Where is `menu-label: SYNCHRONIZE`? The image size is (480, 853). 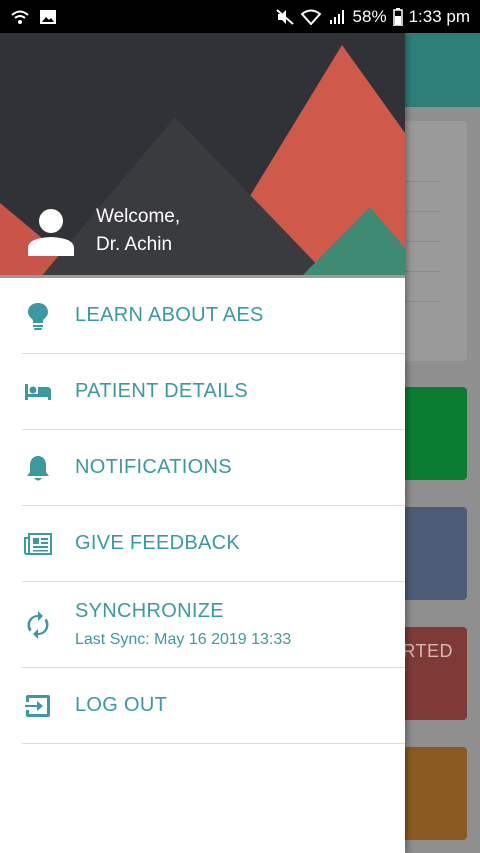 menu-label: SYNCHRONIZE is located at coordinates (149, 611).